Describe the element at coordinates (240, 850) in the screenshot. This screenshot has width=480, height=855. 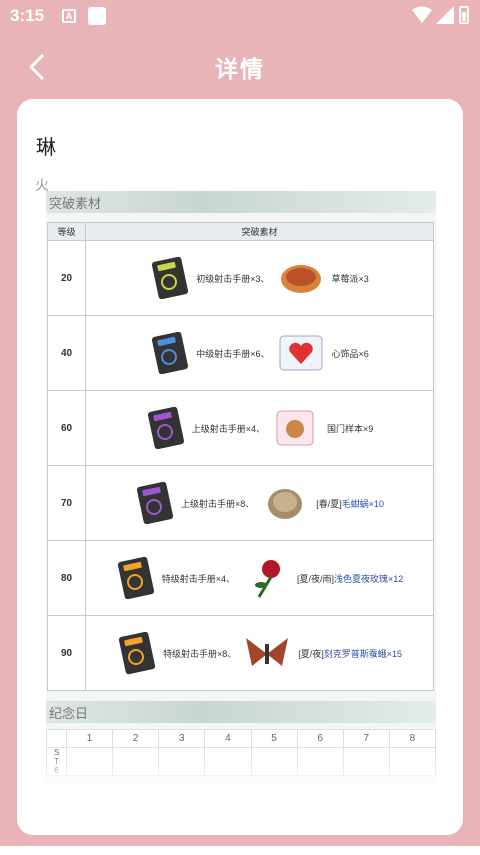
I see `navigation-bar` at that location.